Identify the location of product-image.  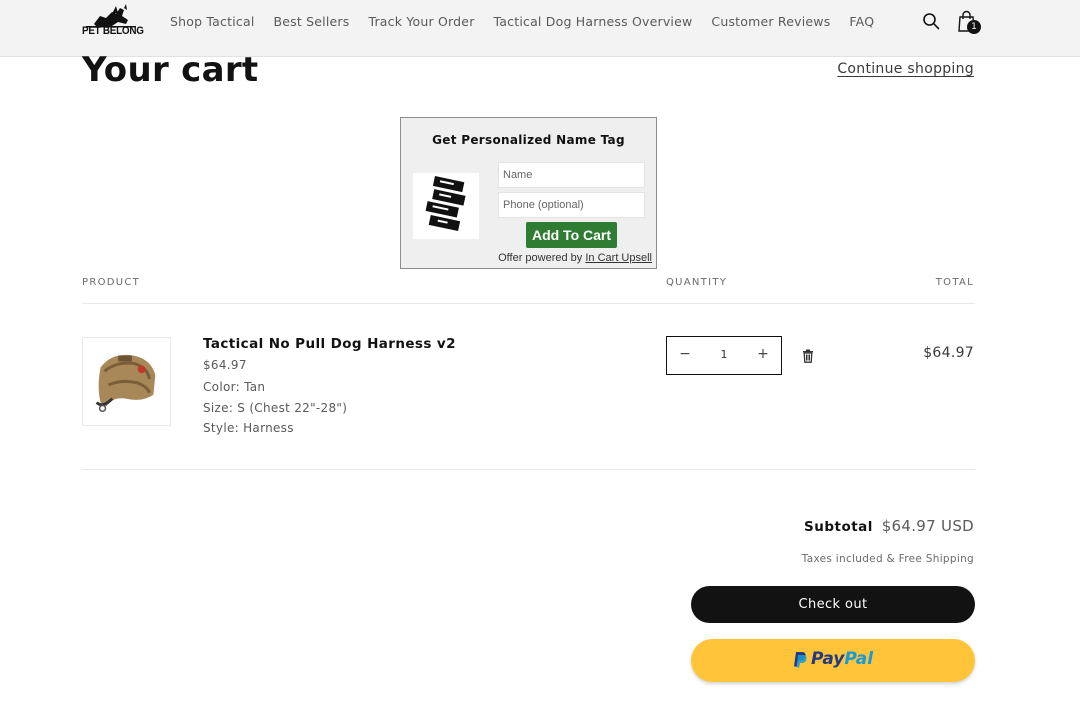
(126, 381).